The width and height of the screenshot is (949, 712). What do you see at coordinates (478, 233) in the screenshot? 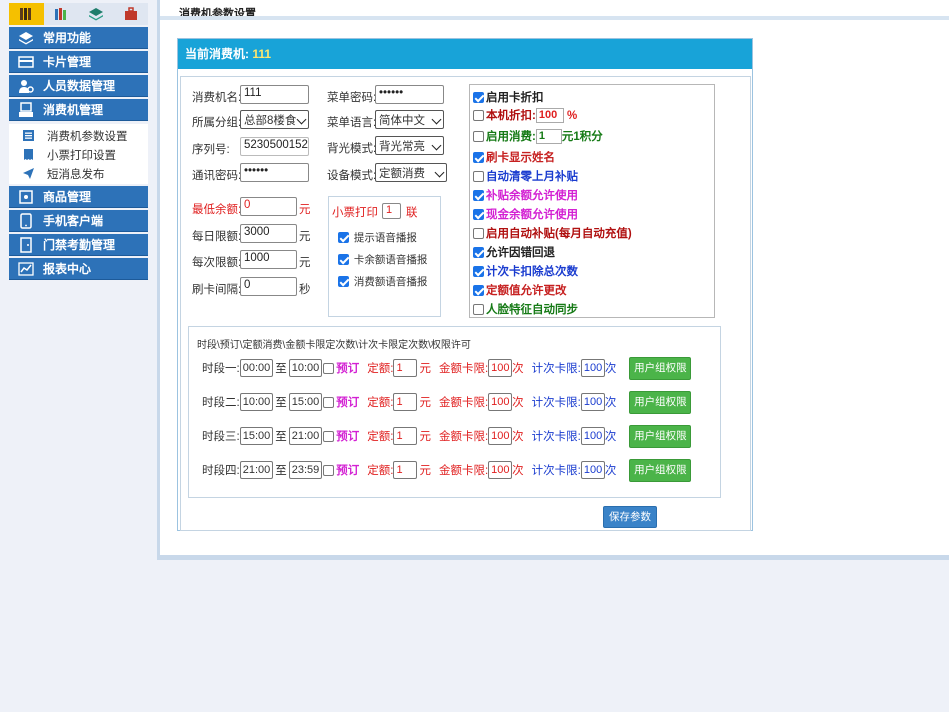
I see `auto-subsidy-checkbox` at bounding box center [478, 233].